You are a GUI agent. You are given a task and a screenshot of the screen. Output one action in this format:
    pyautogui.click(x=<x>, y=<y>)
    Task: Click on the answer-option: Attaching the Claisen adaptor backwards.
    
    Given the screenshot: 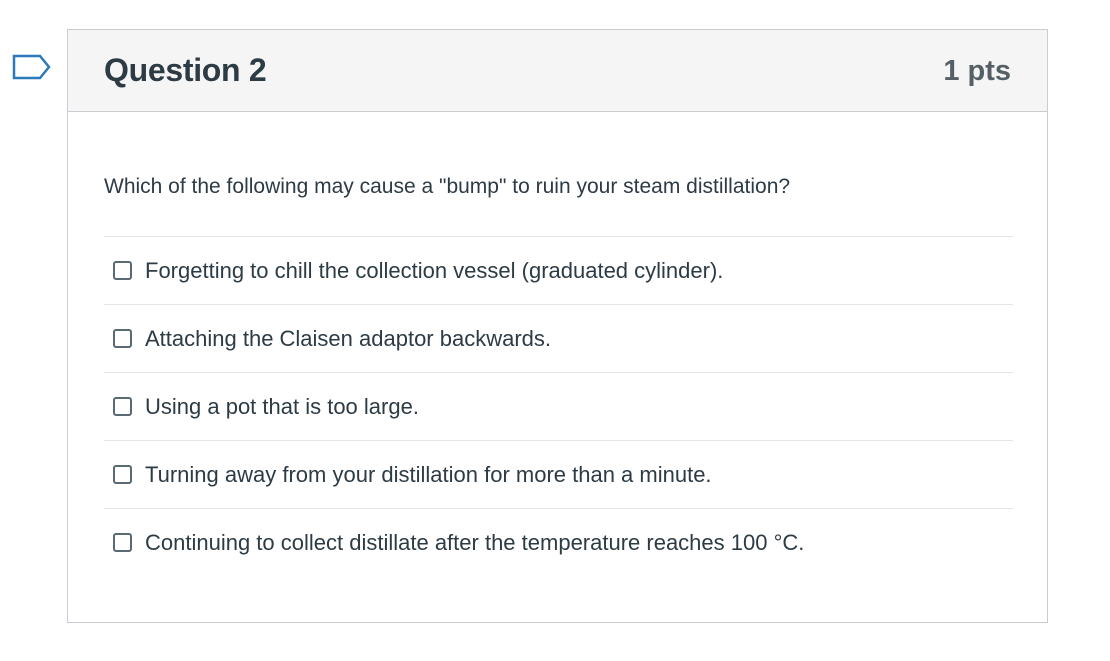 What is the action you would take?
    pyautogui.click(x=558, y=339)
    